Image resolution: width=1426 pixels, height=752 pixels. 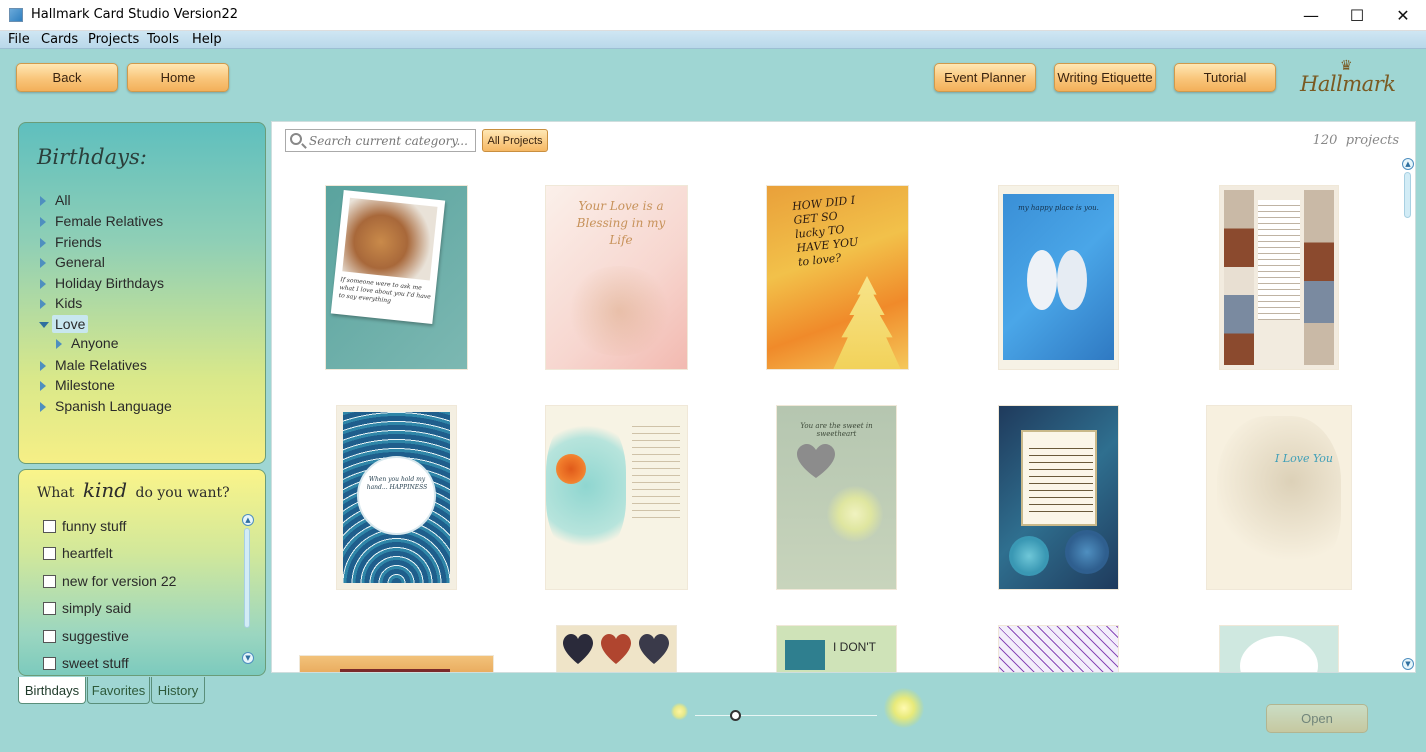 What do you see at coordinates (67, 77) in the screenshot?
I see `back-button: Back` at bounding box center [67, 77].